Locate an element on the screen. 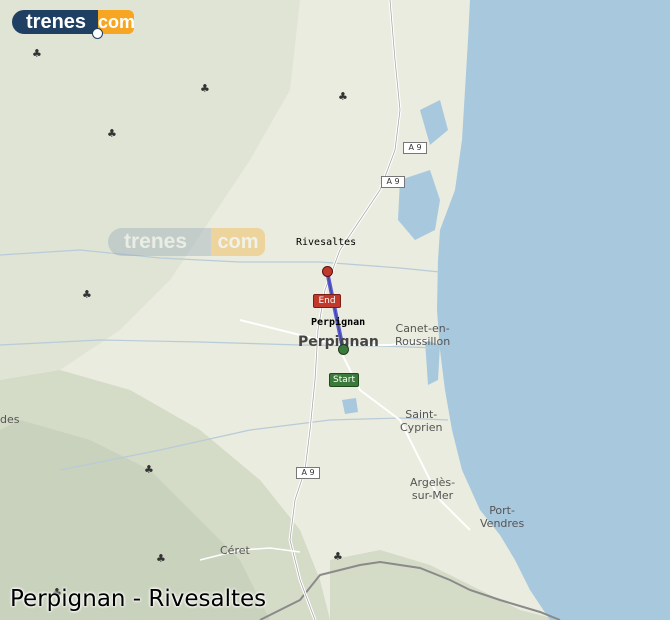  place-edge-des: des is located at coordinates (10, 419).